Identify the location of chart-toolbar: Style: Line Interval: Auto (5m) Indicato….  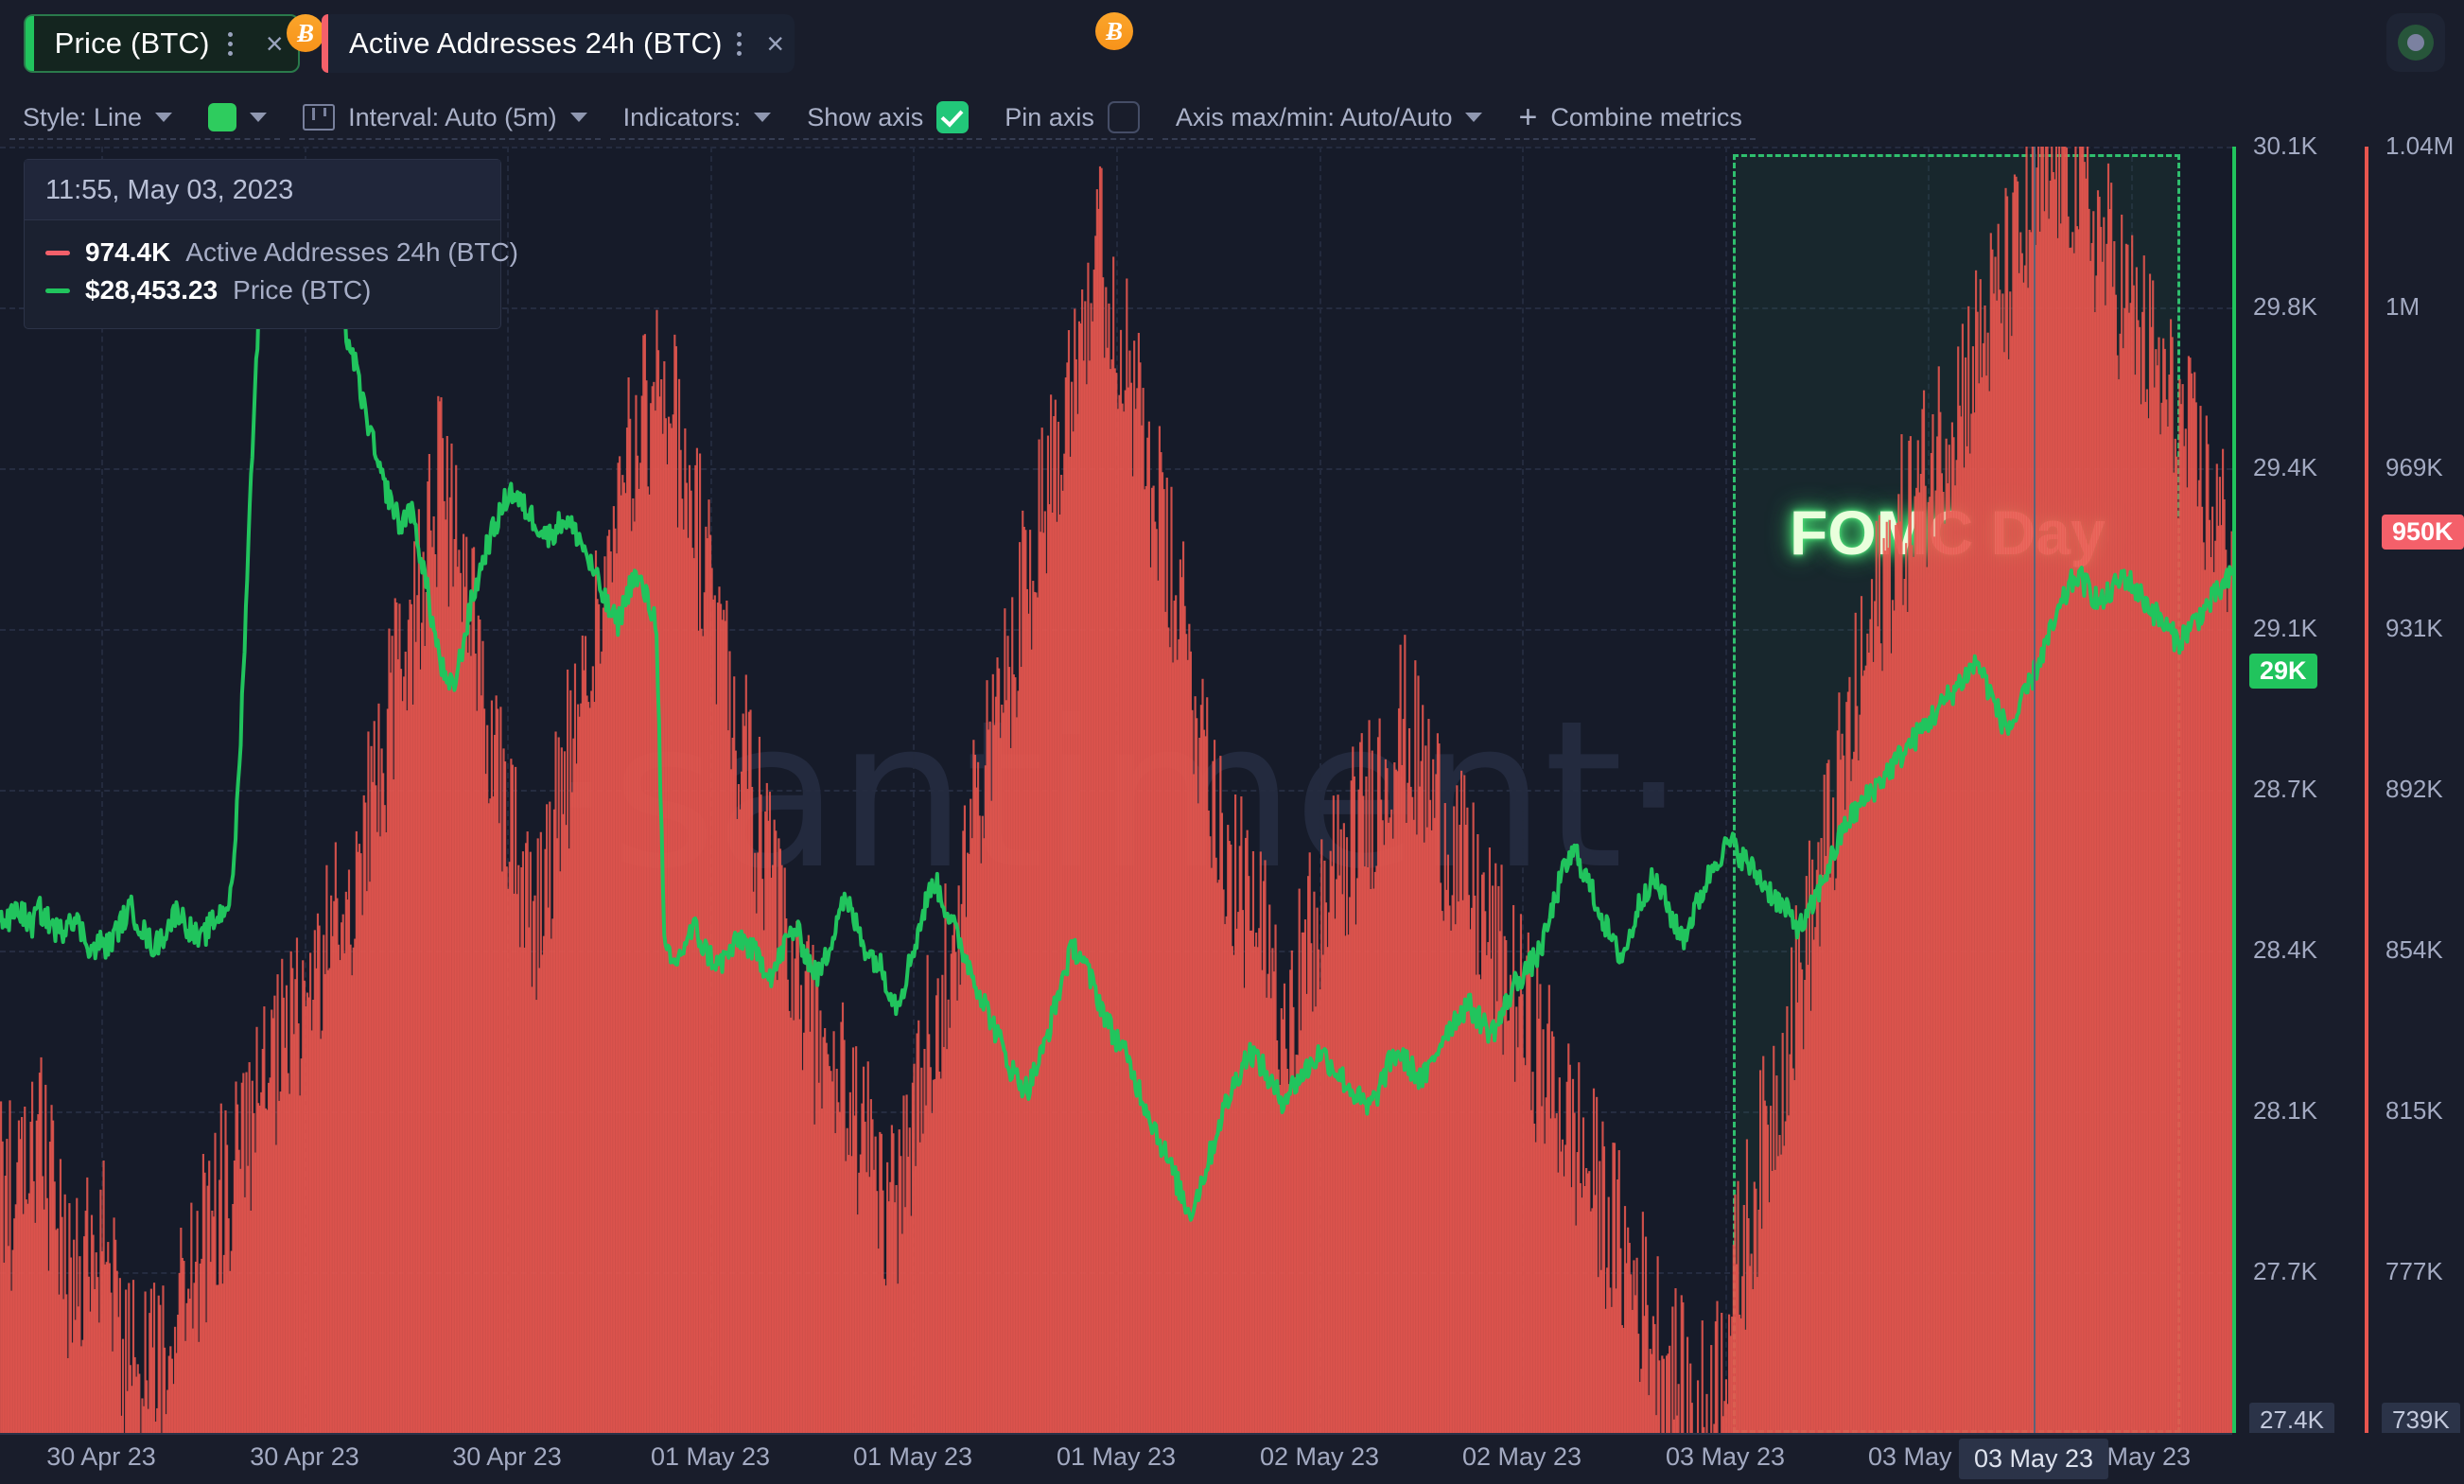
(1232, 119).